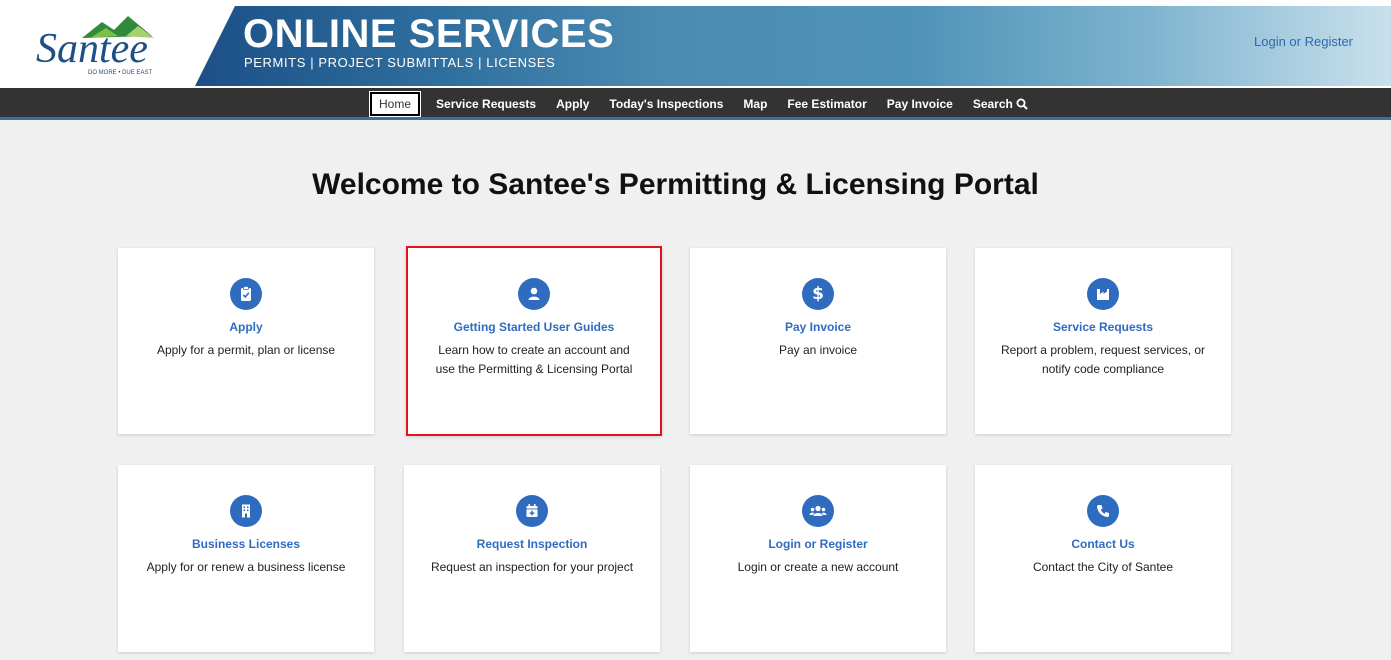 The height and width of the screenshot is (660, 1391). Describe the element at coordinates (755, 104) in the screenshot. I see `nav-map: Map` at that location.